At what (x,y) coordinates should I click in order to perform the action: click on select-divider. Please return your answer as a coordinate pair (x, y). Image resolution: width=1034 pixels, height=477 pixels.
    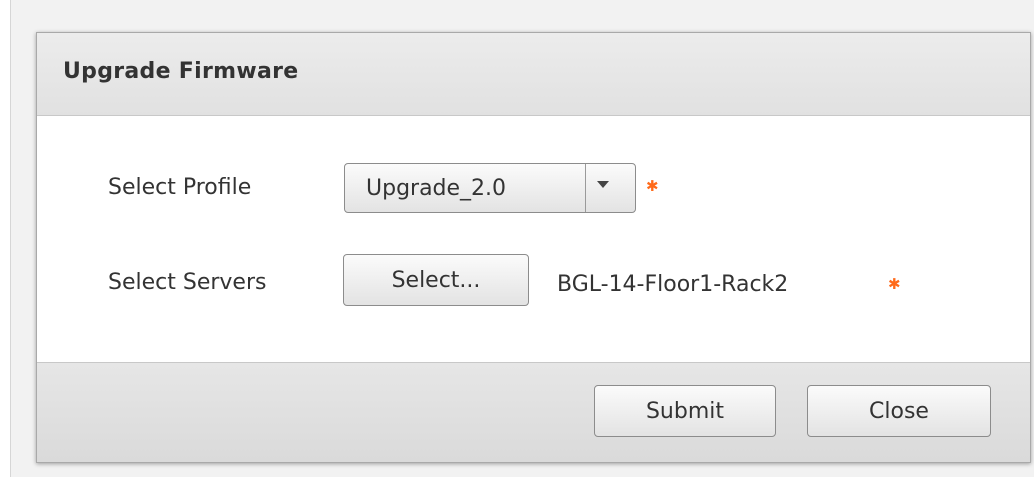
    Looking at the image, I should click on (585, 188).